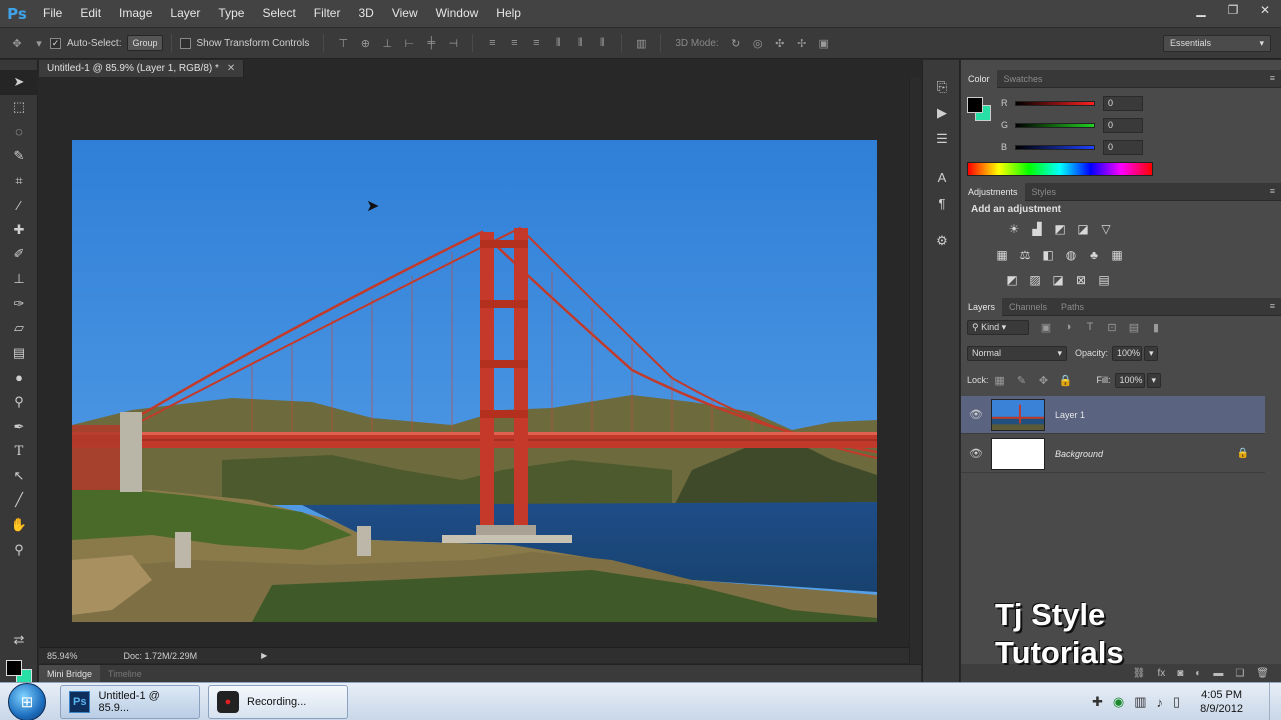 This screenshot has width=1281, height=720. Describe the element at coordinates (1072, 307) in the screenshot. I see `tab-paths: Paths` at that location.